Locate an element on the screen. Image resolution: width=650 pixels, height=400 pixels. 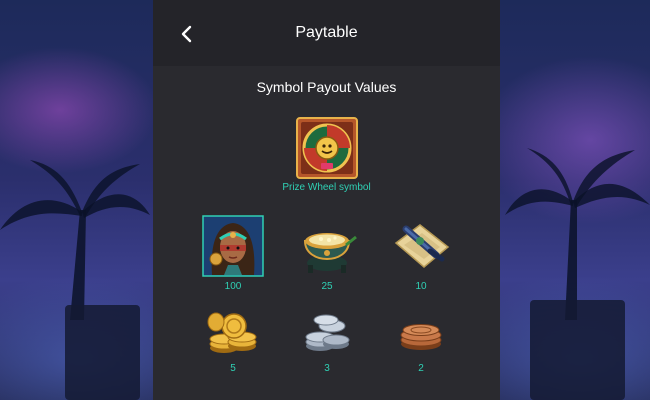
payout-value: 5 is located at coordinates (233, 368).